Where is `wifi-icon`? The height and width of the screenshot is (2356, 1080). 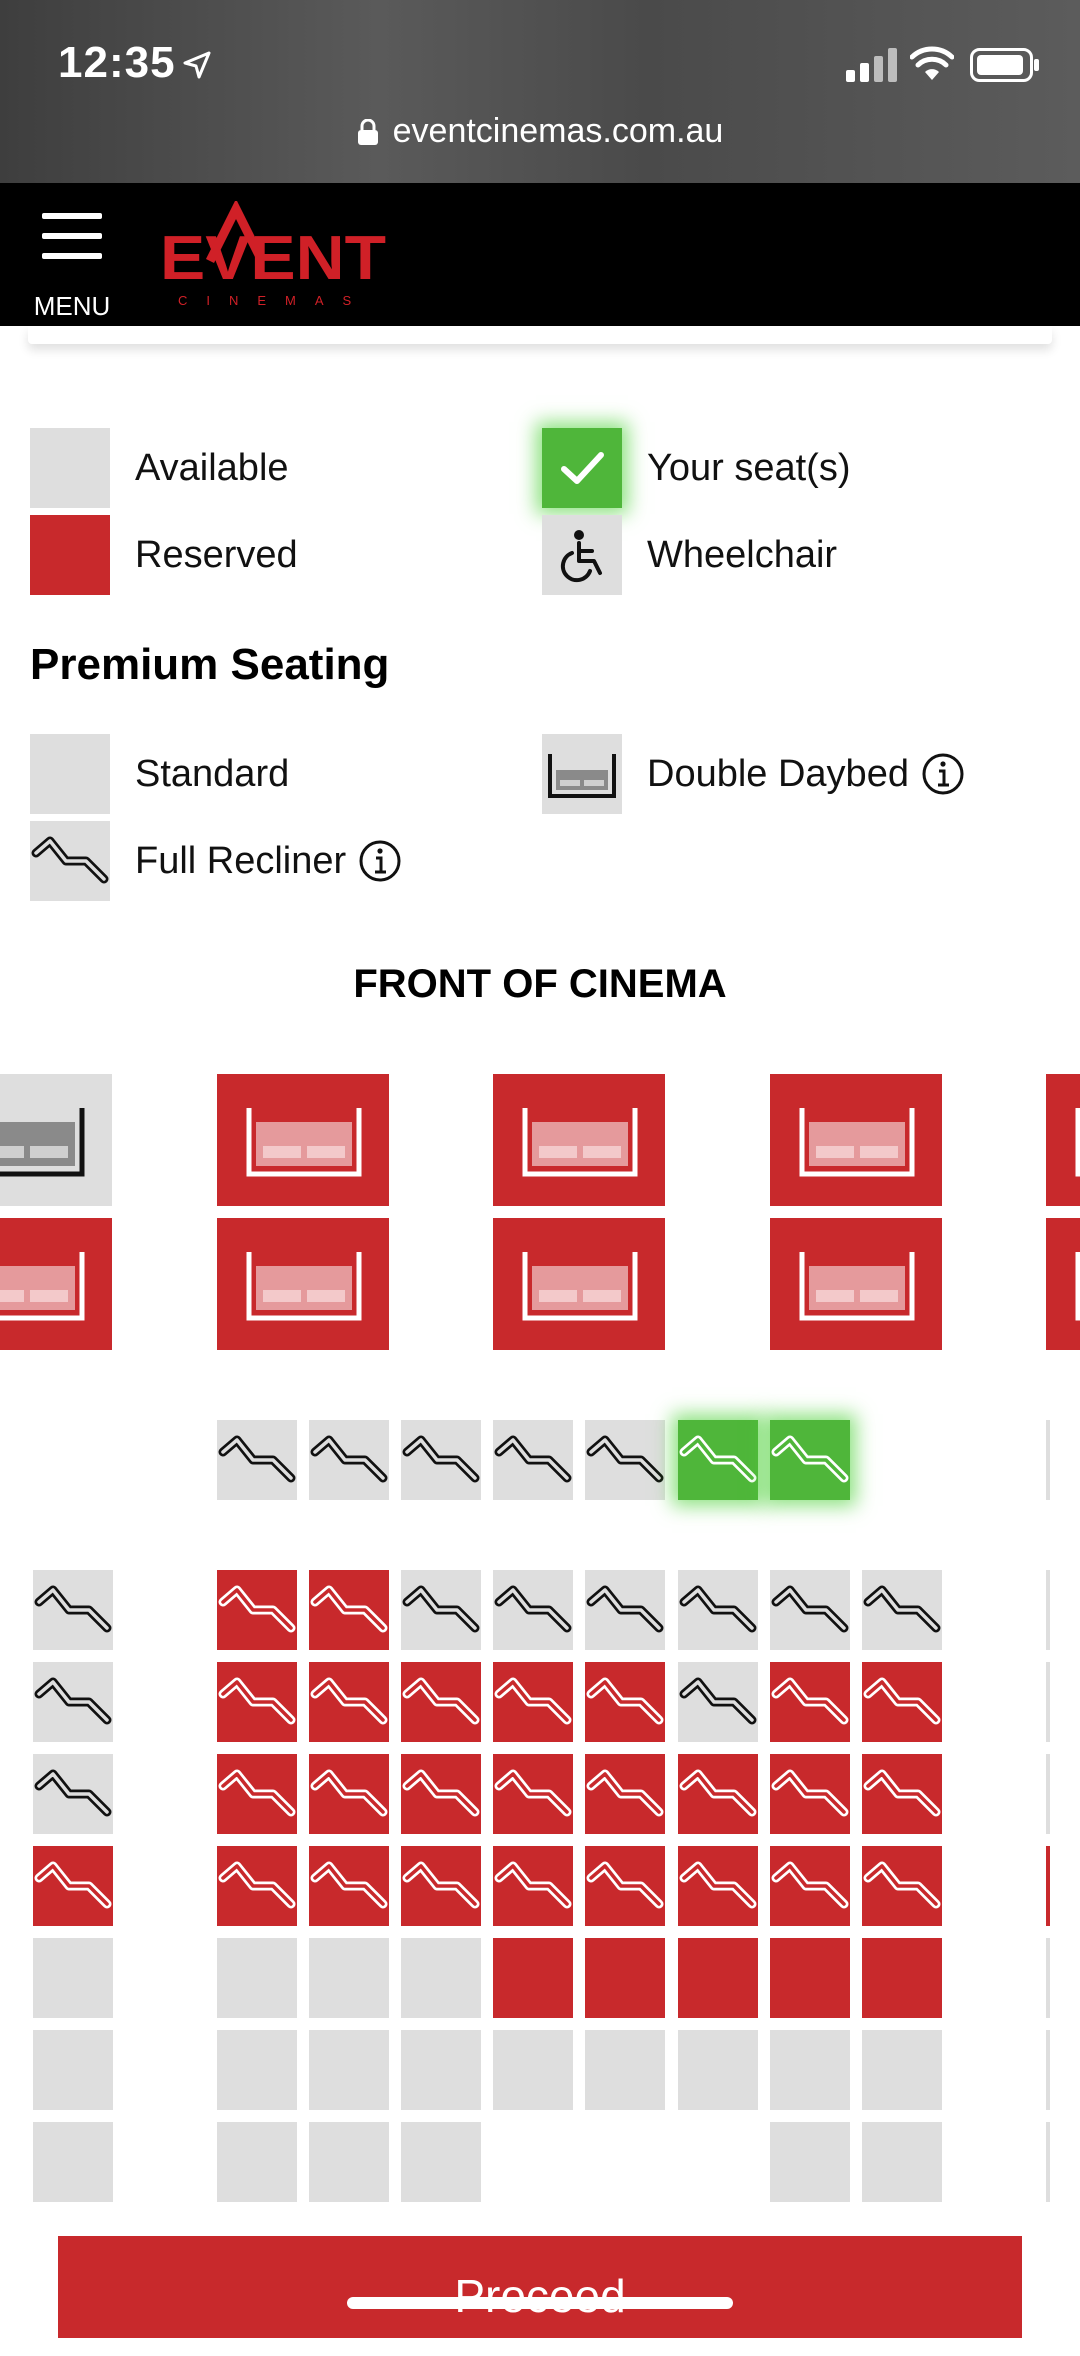 wifi-icon is located at coordinates (932, 63).